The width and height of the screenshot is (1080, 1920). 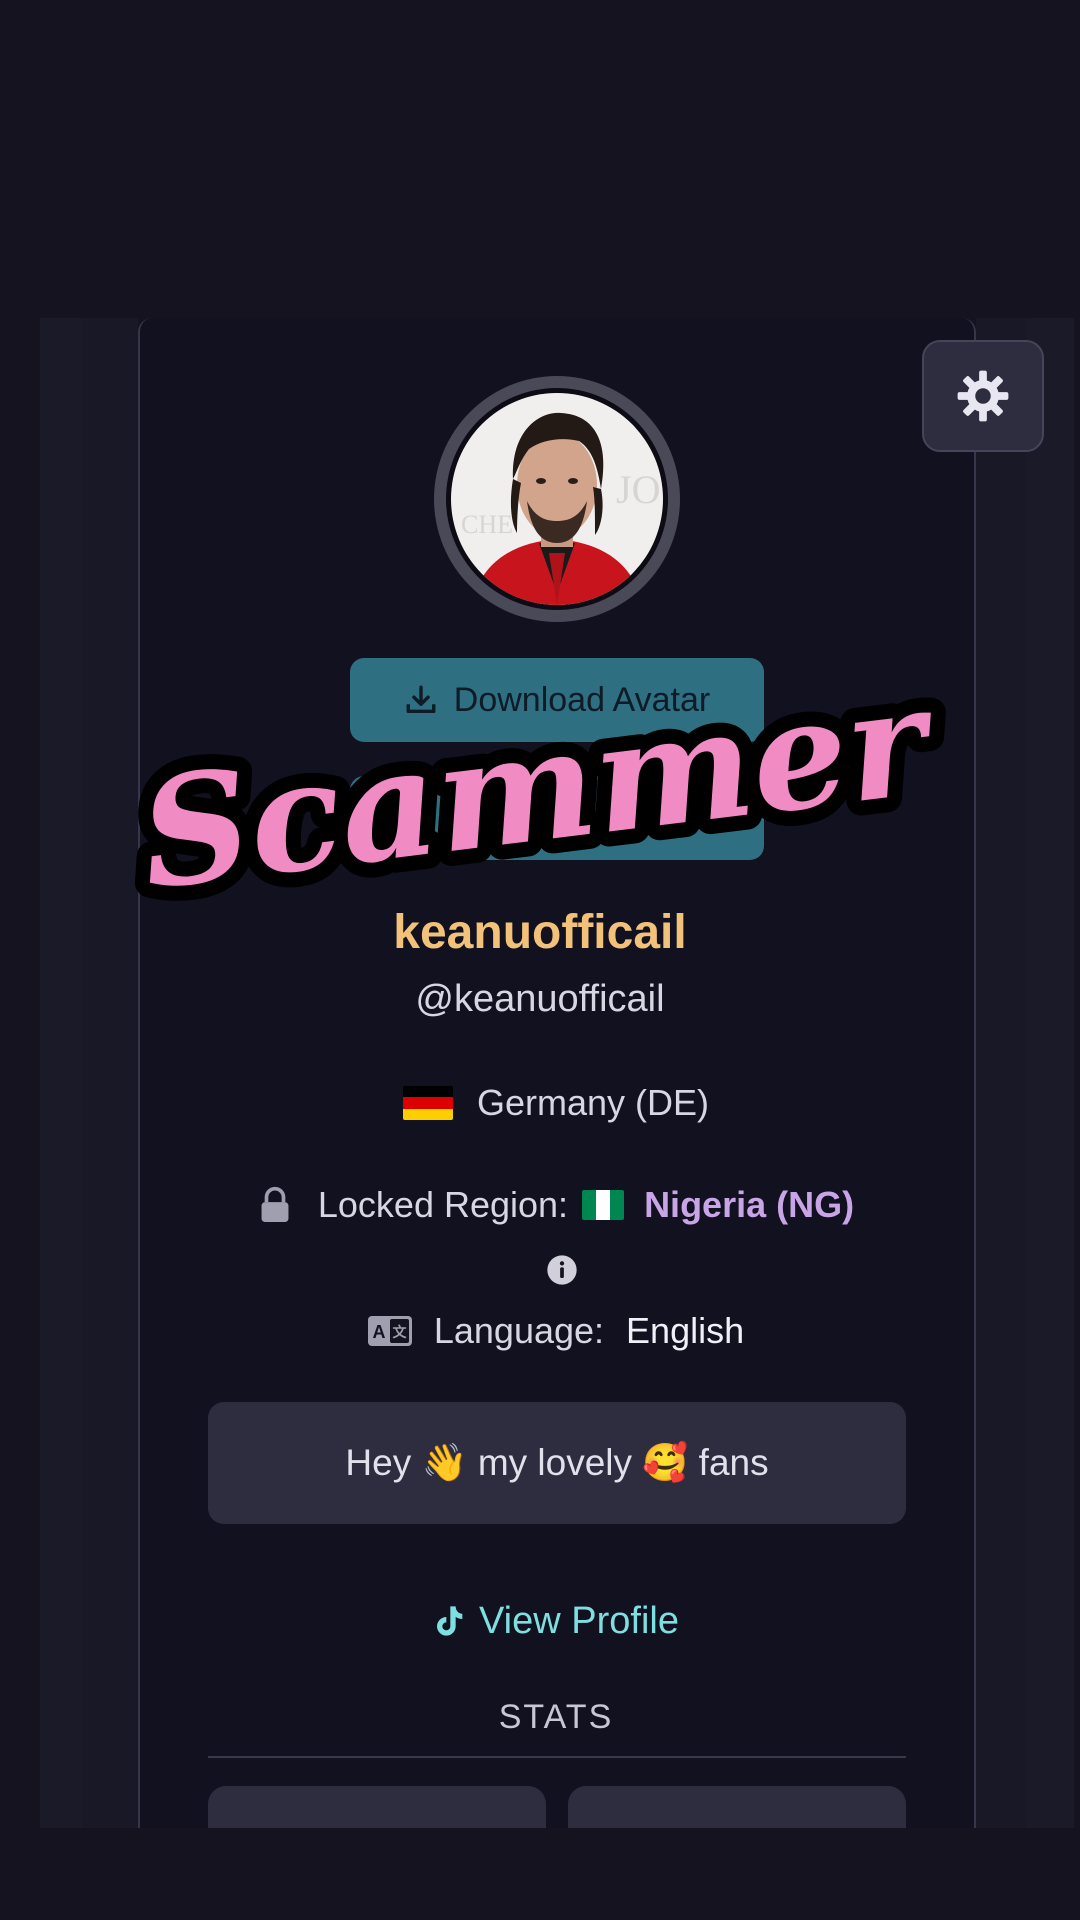 I want to click on bottom-background, so click(x=540, y=1874).